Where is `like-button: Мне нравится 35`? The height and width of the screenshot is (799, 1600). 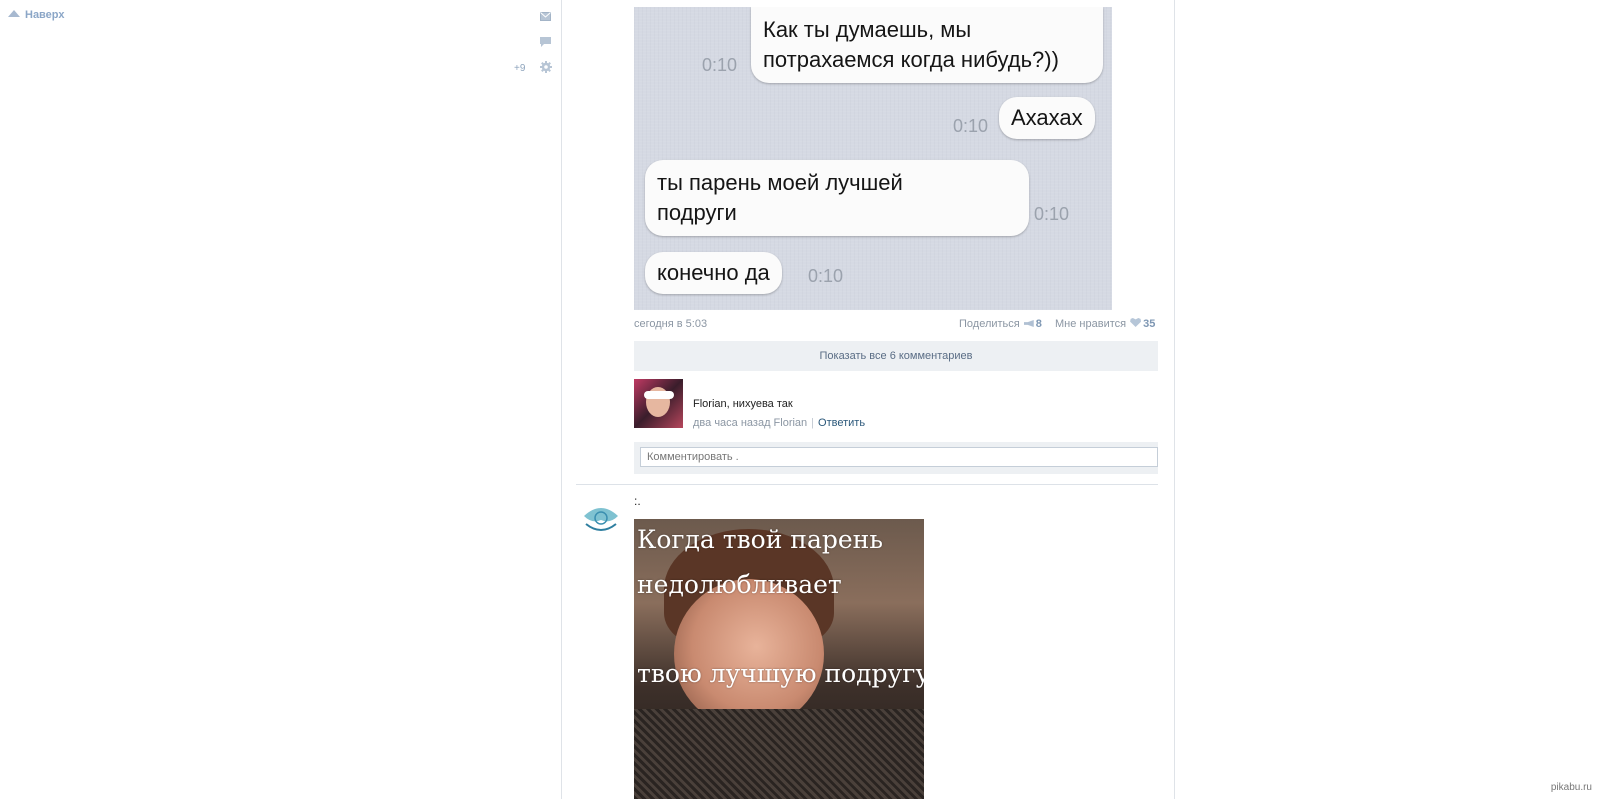 like-button: Мне нравится 35 is located at coordinates (1105, 324).